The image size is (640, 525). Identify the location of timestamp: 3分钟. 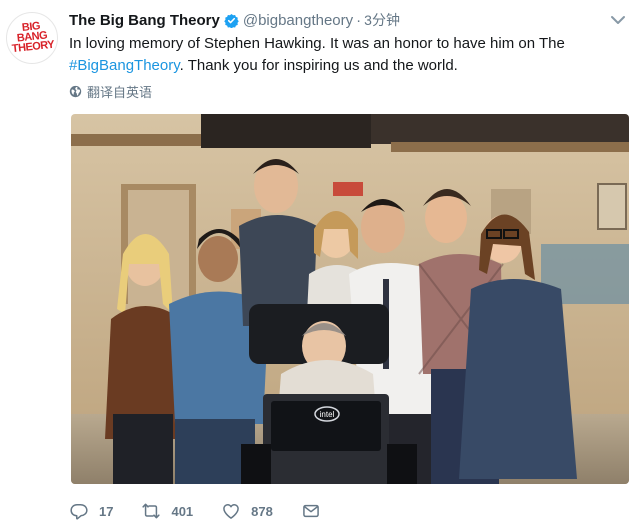
(382, 20).